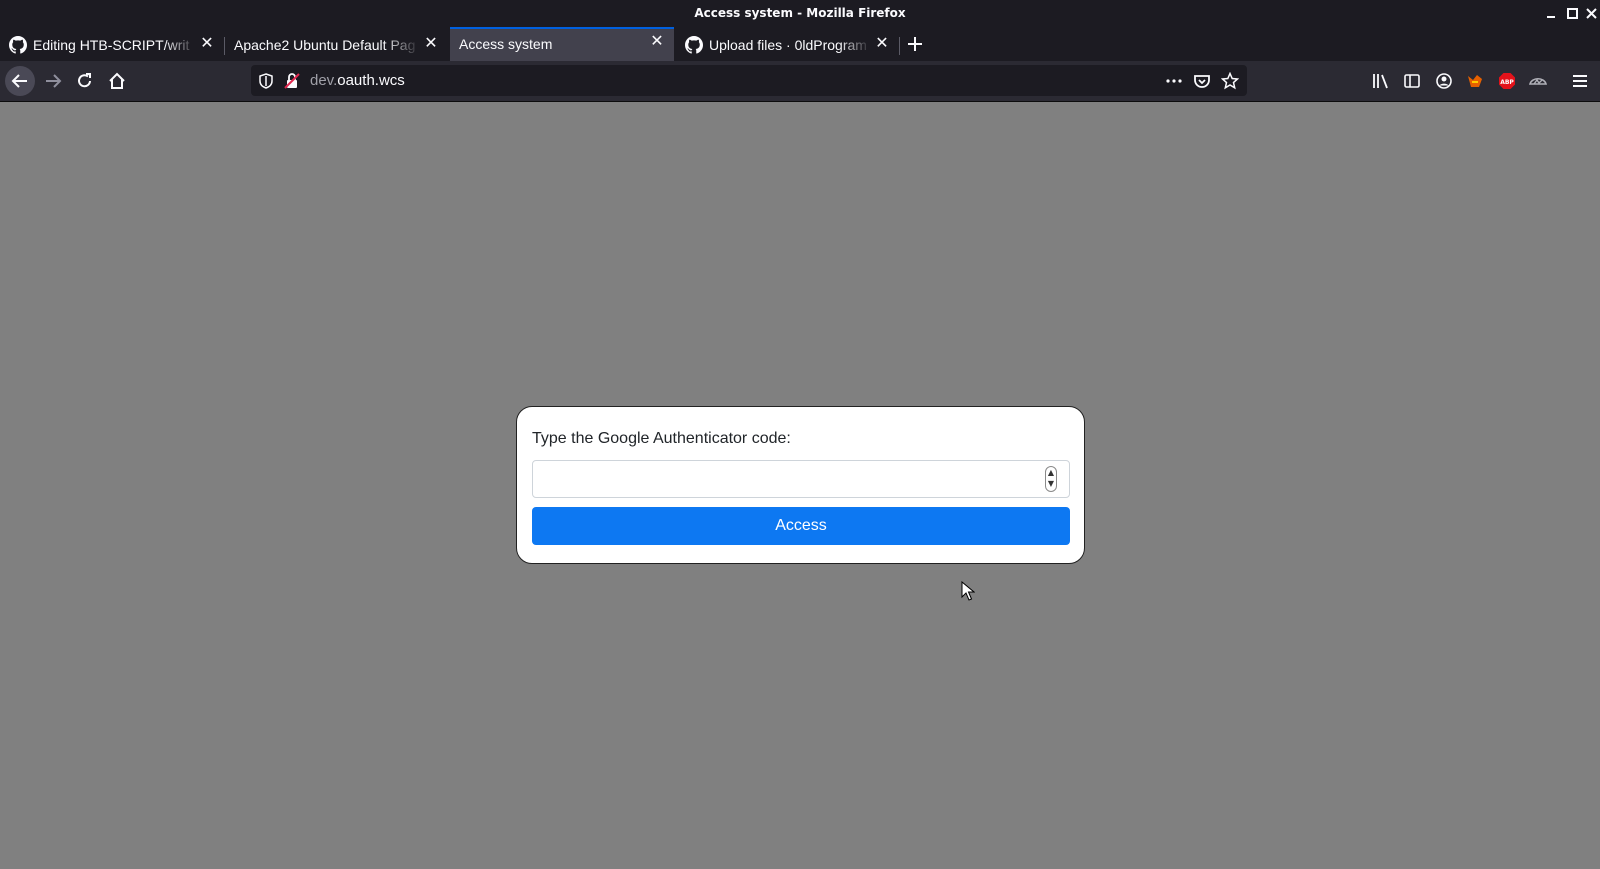 The image size is (1600, 869). What do you see at coordinates (506, 44) in the screenshot?
I see `tab-label: Access system` at bounding box center [506, 44].